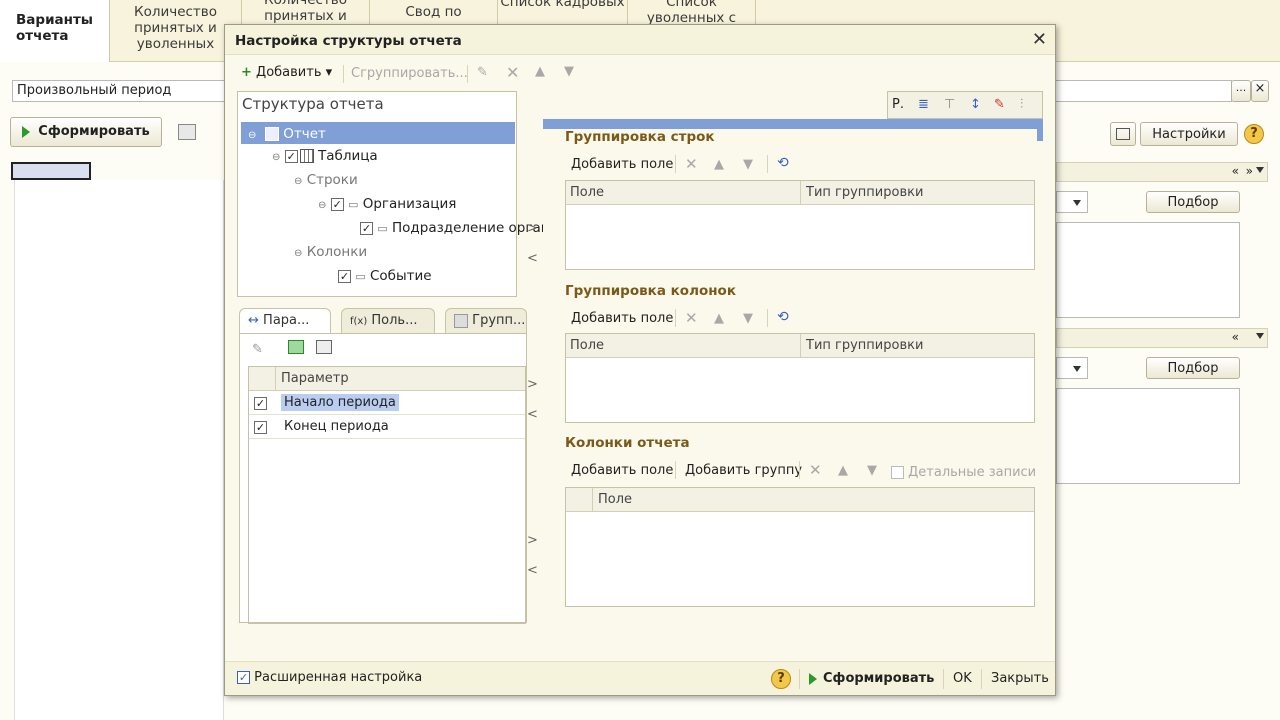  Describe the element at coordinates (330, 252) in the screenshot. I see `tree-item-columns: ⊖ Колонки` at that location.